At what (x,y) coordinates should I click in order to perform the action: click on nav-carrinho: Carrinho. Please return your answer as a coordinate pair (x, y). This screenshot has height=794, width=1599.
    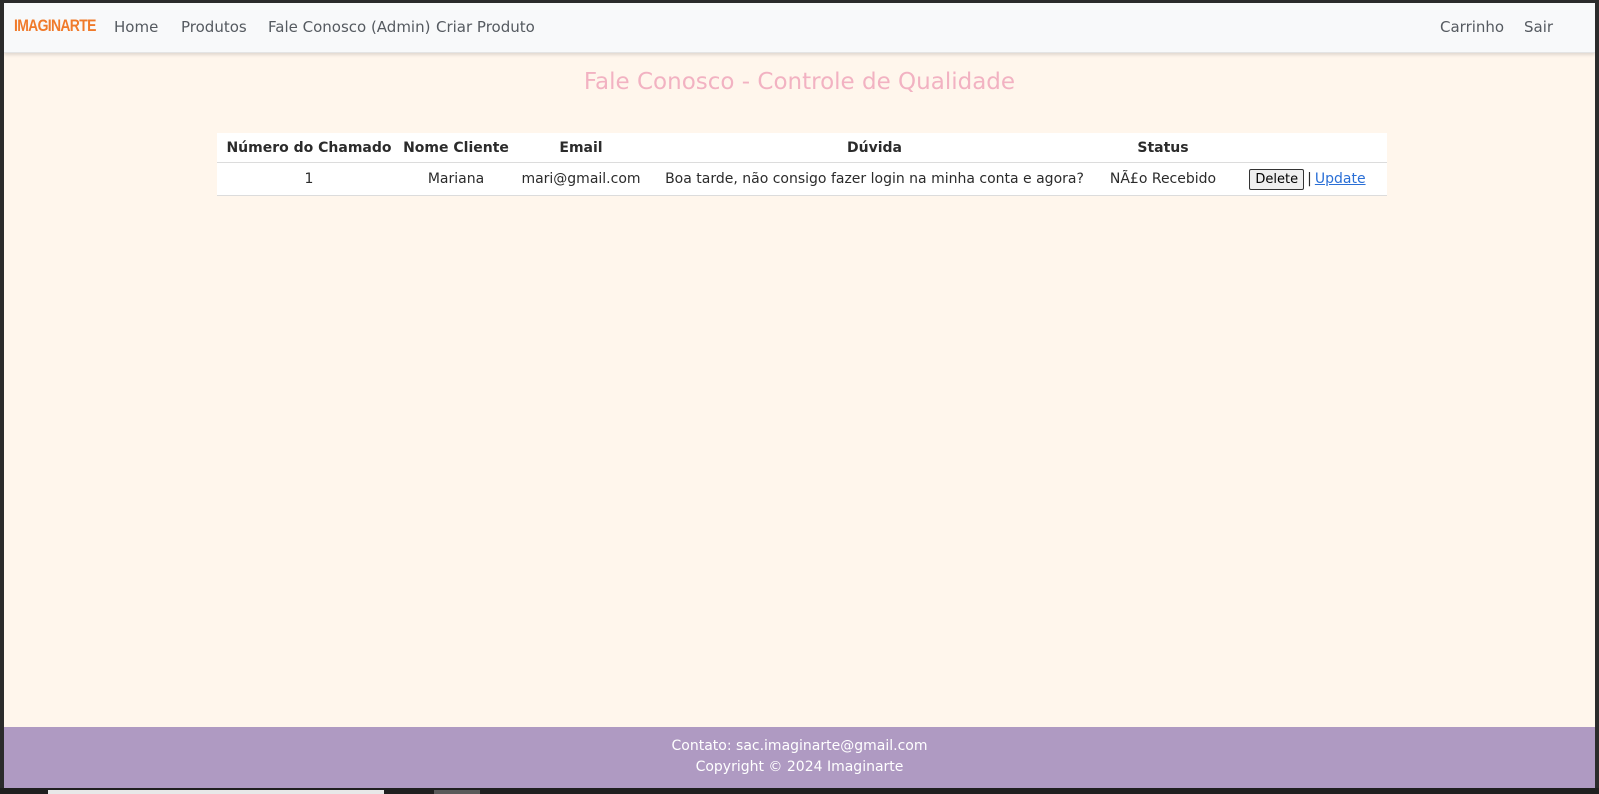
    Looking at the image, I should click on (1472, 27).